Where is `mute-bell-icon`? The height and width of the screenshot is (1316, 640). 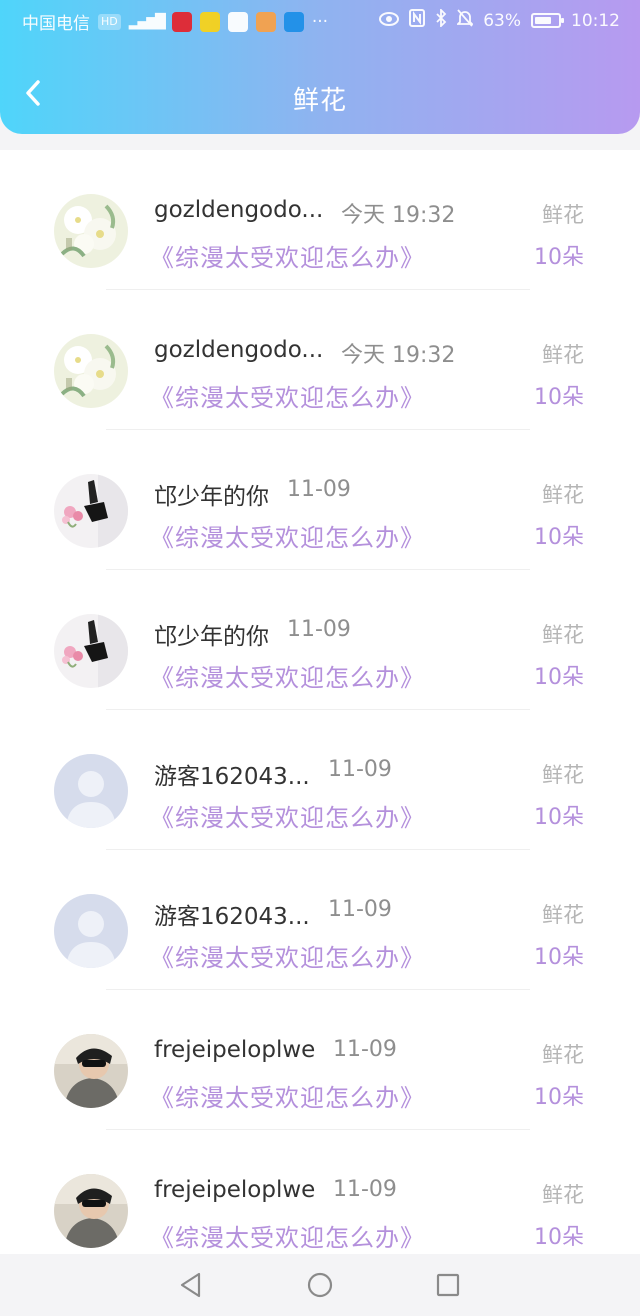 mute-bell-icon is located at coordinates (465, 20).